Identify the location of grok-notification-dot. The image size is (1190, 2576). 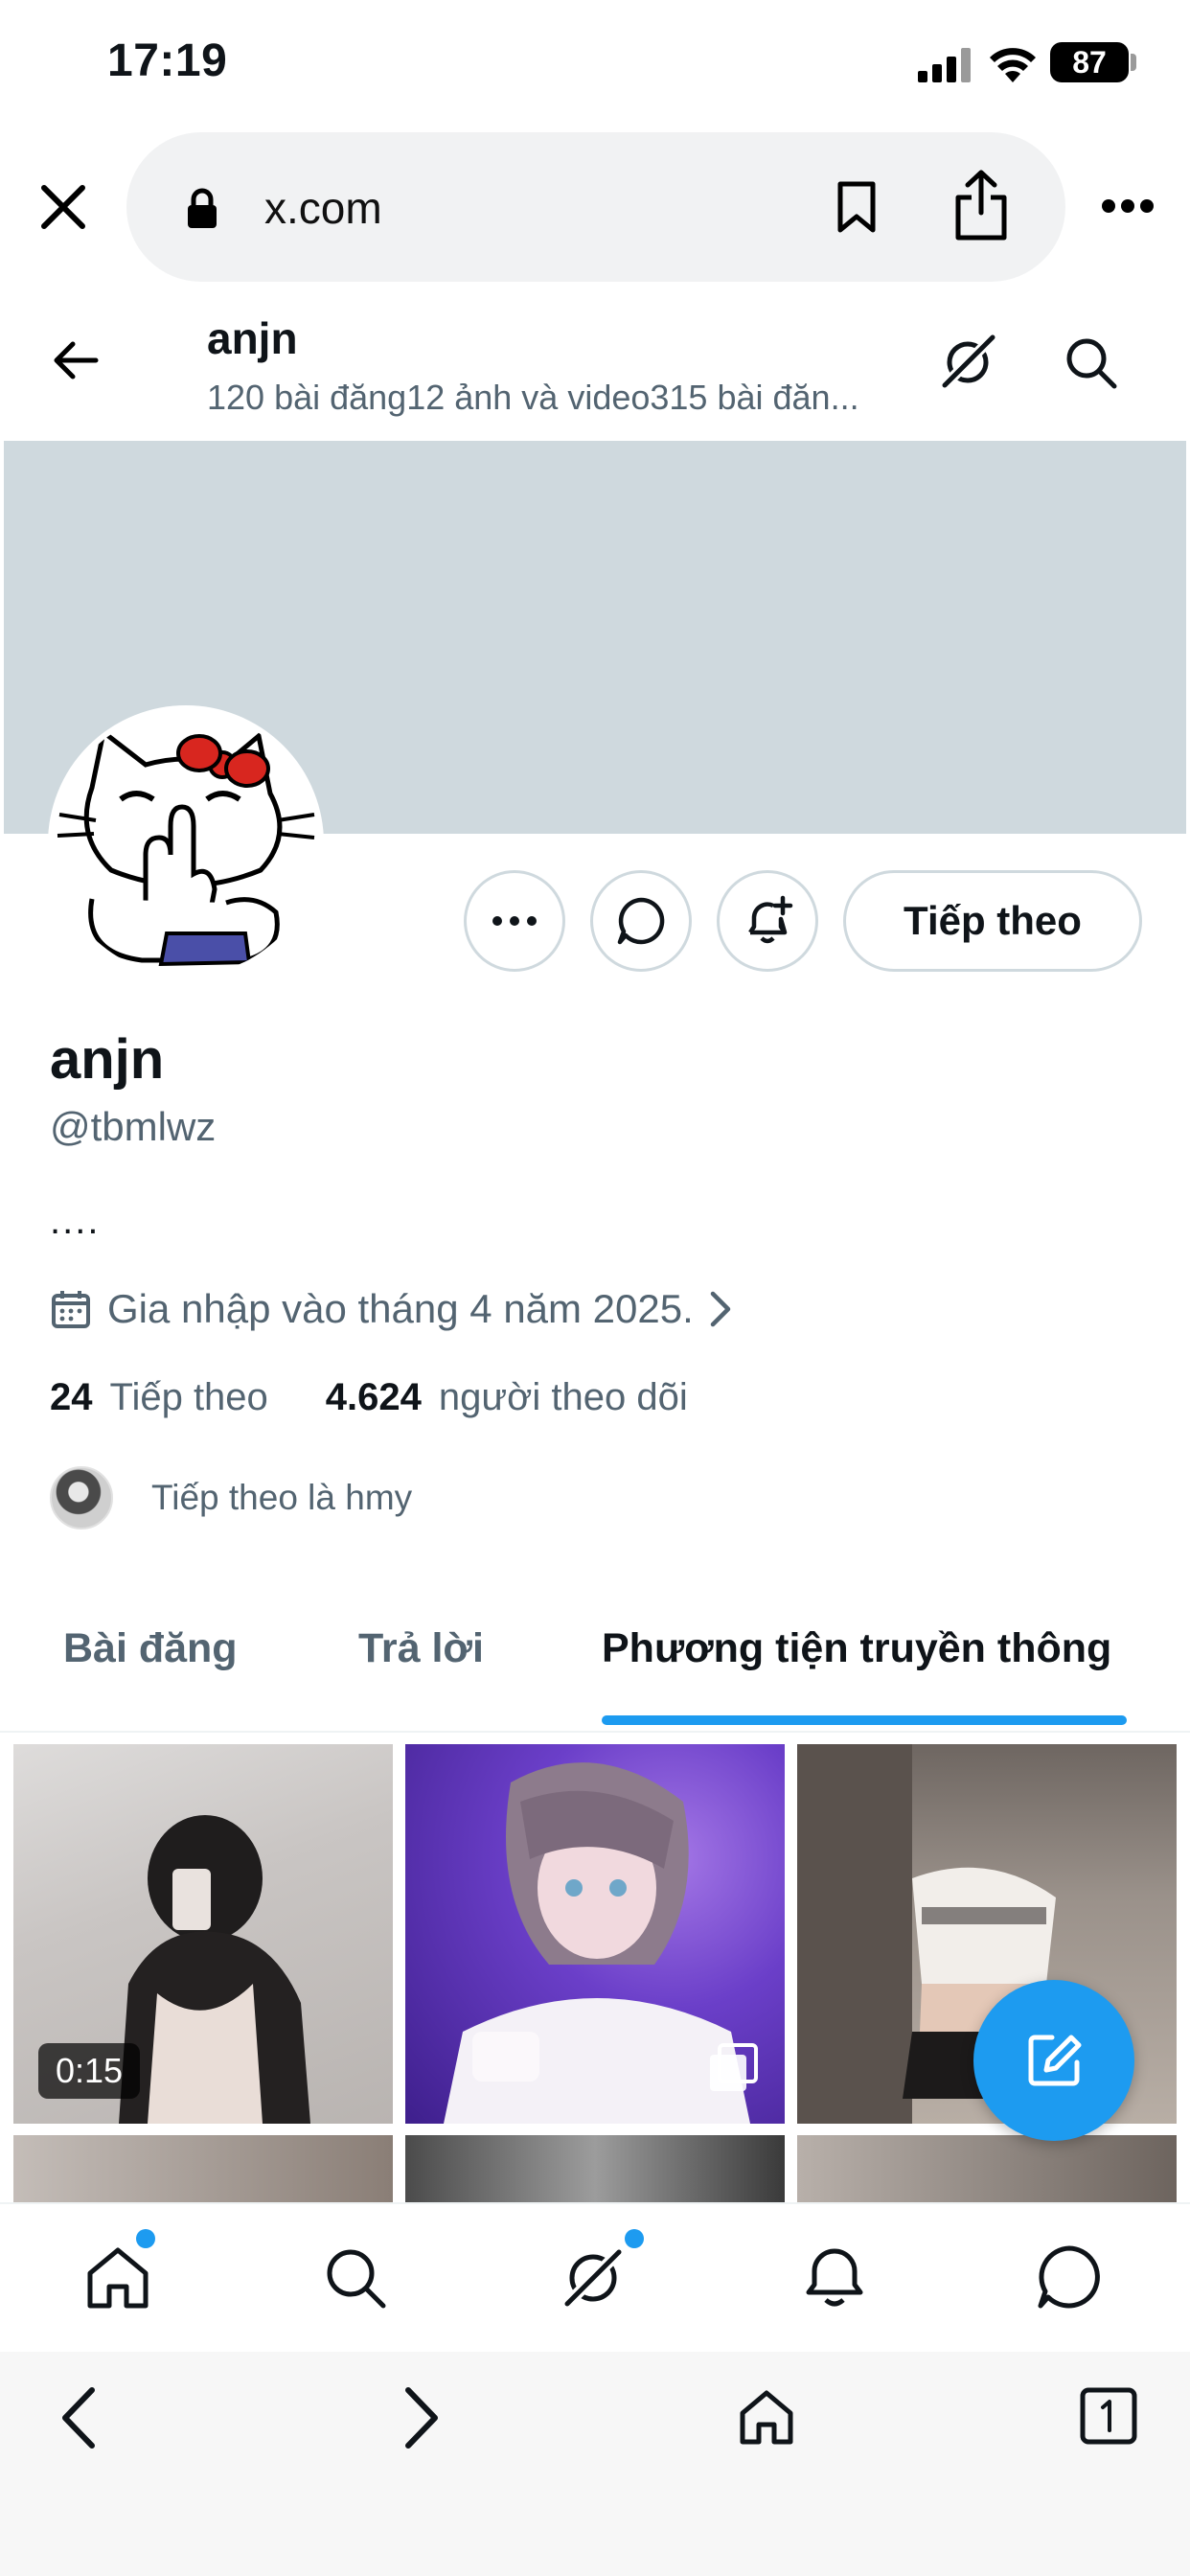
(635, 2238).